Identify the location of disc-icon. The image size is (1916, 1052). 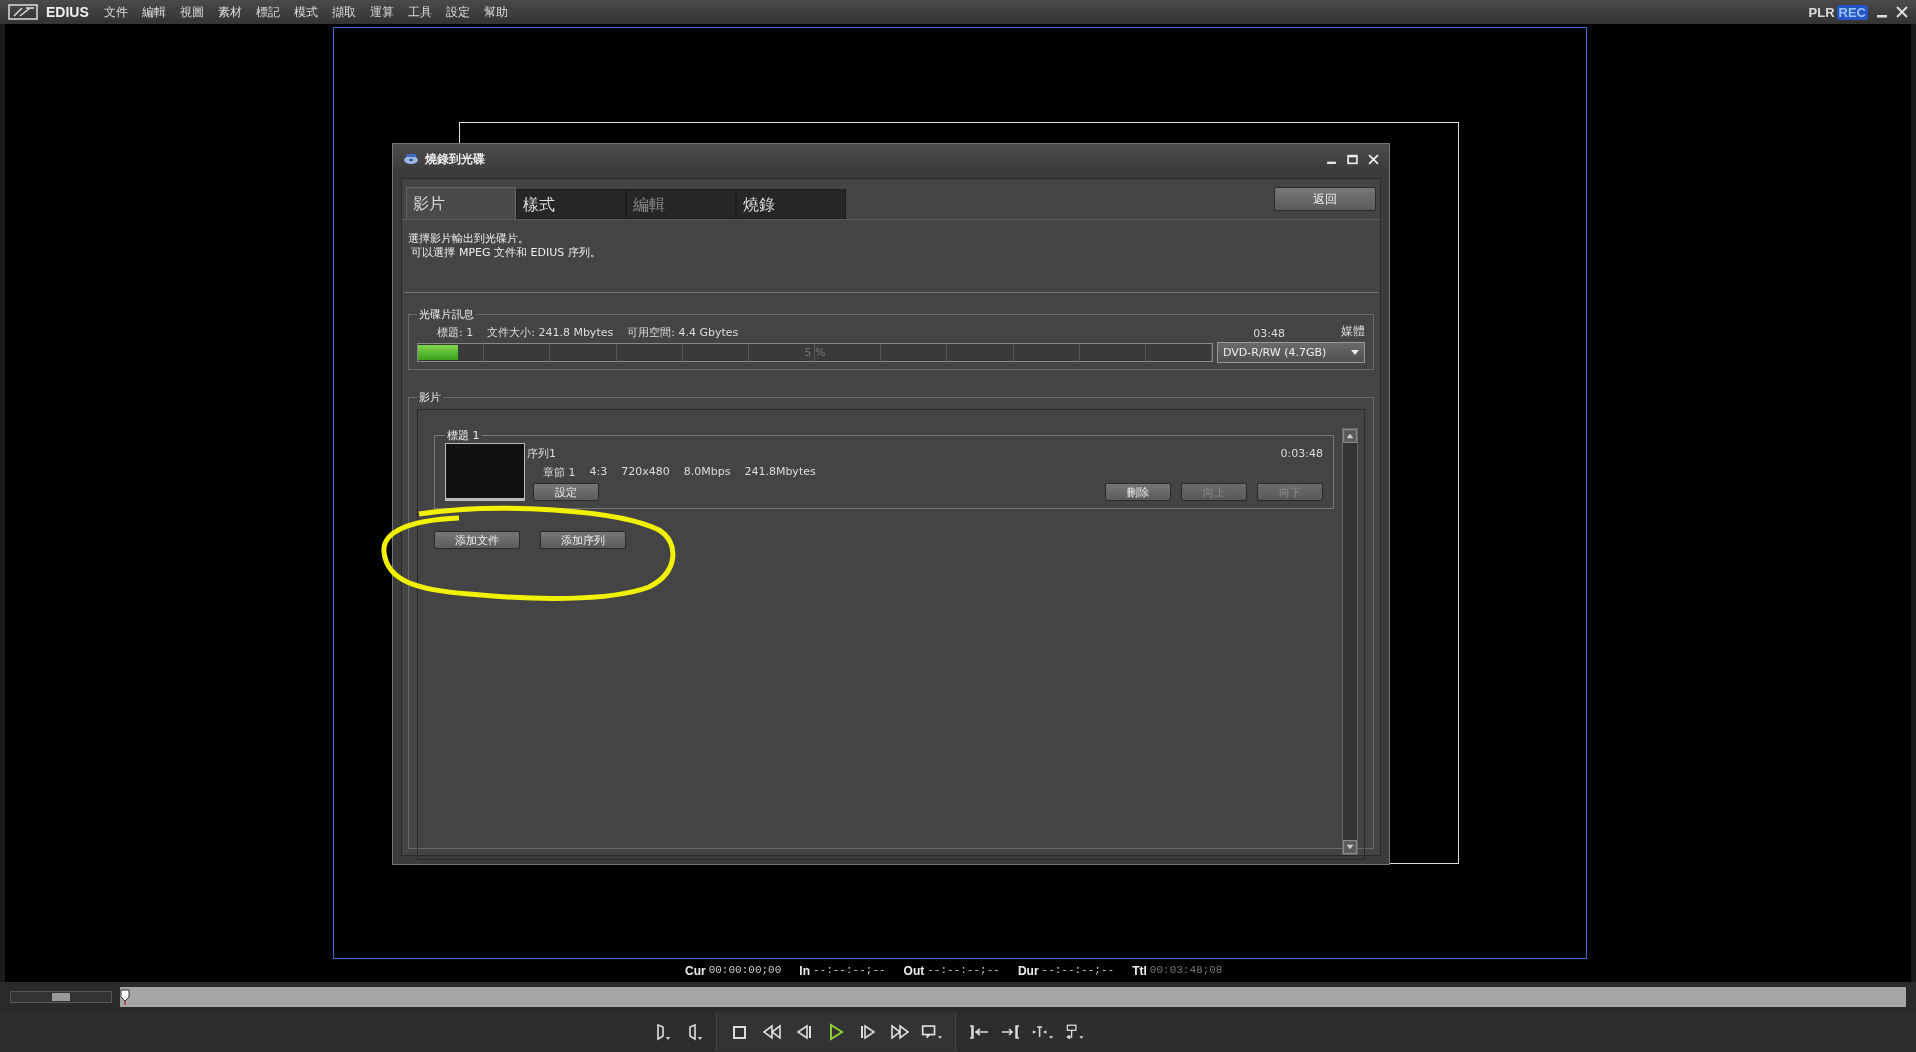
(411, 159).